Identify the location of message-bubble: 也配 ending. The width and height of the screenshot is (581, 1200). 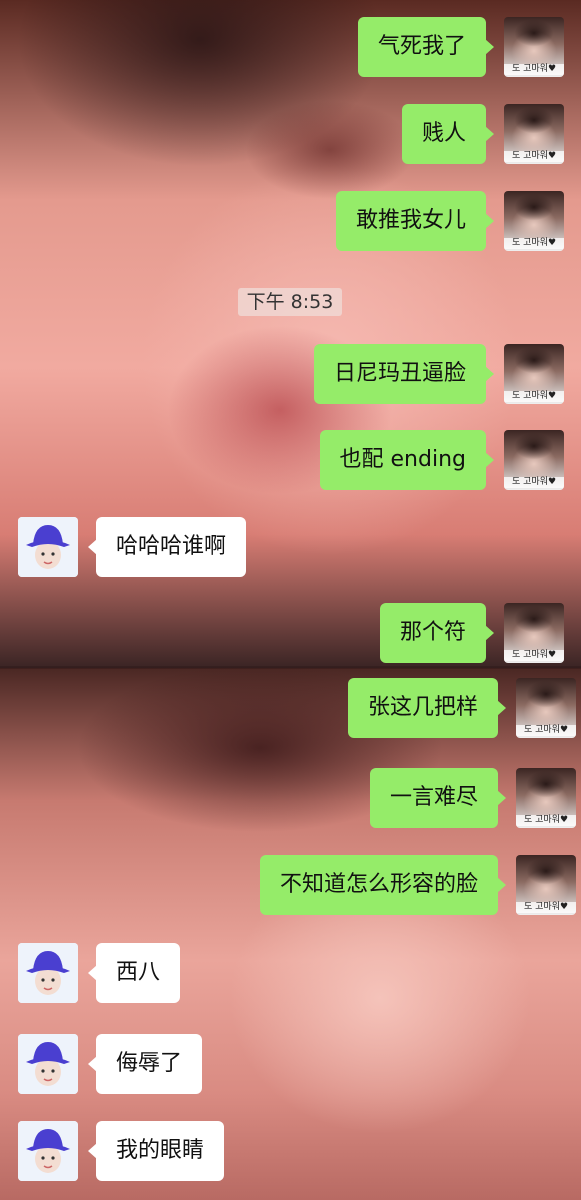
(407, 460).